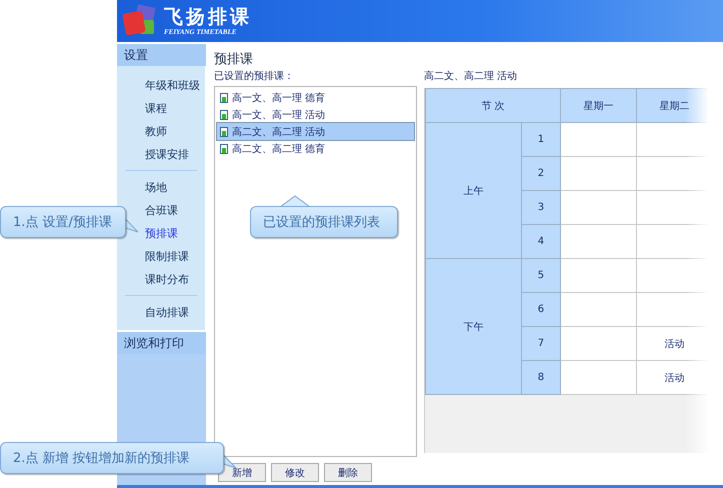 The width and height of the screenshot is (723, 488). Describe the element at coordinates (348, 472) in the screenshot. I see `toolbar-button: 删除` at that location.